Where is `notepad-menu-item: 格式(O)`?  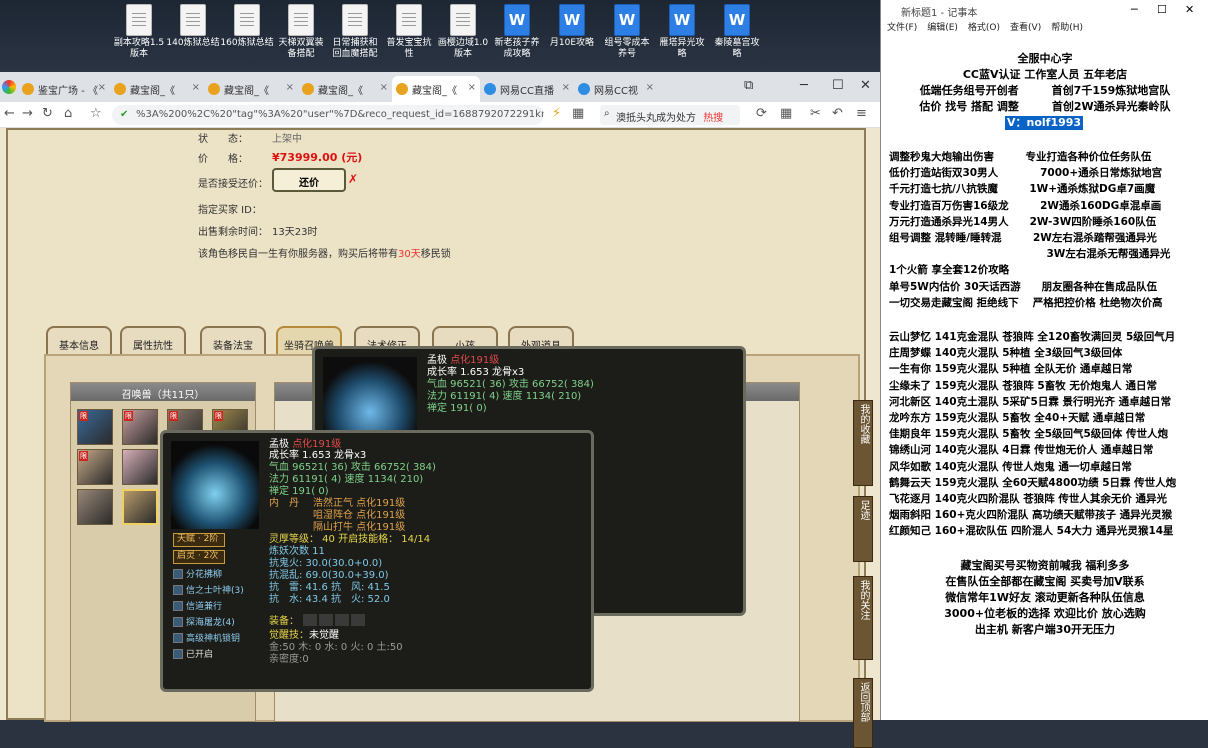
notepad-menu-item: 格式(O) is located at coordinates (984, 28).